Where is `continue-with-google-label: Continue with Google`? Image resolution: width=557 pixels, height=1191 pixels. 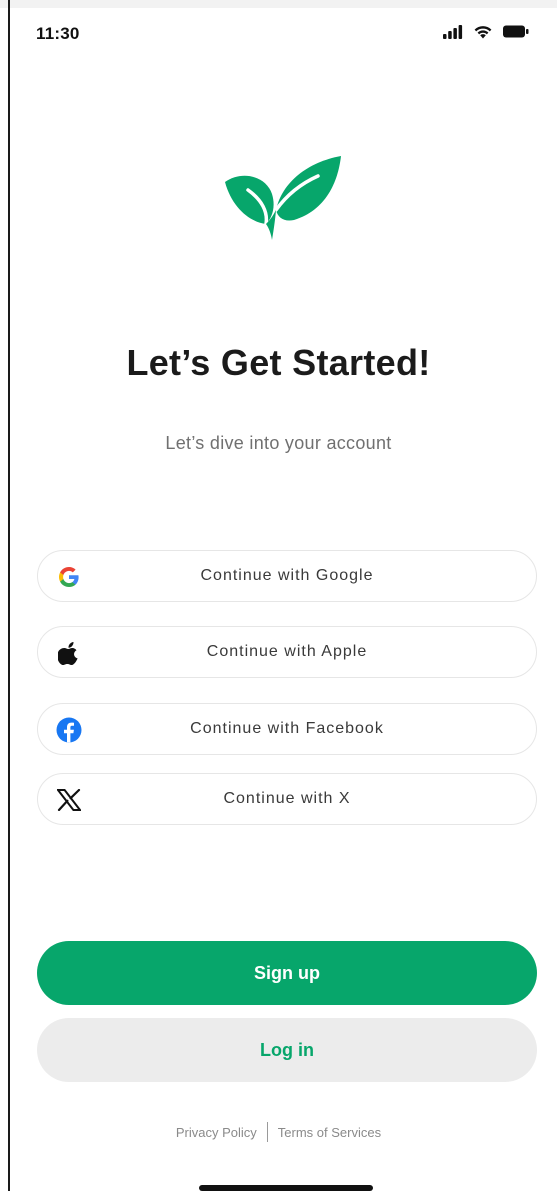
continue-with-google-label: Continue with Google is located at coordinates (287, 575).